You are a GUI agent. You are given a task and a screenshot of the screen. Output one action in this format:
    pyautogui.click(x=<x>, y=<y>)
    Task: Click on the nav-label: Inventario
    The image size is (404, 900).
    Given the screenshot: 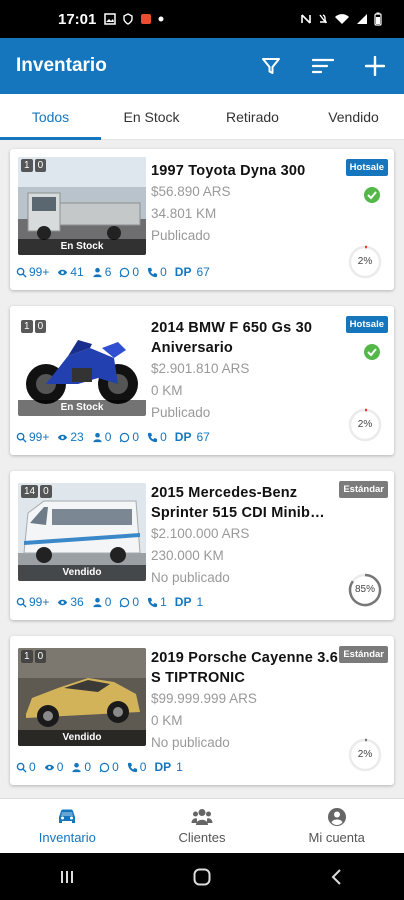 What is the action you would take?
    pyautogui.click(x=67, y=837)
    